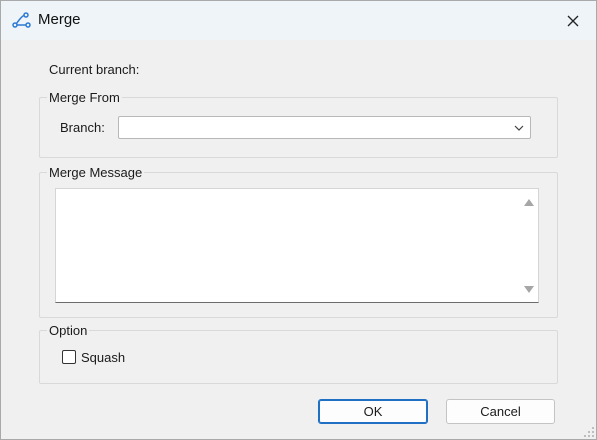 The image size is (597, 440). What do you see at coordinates (21, 20) in the screenshot?
I see `merge-branch-icon` at bounding box center [21, 20].